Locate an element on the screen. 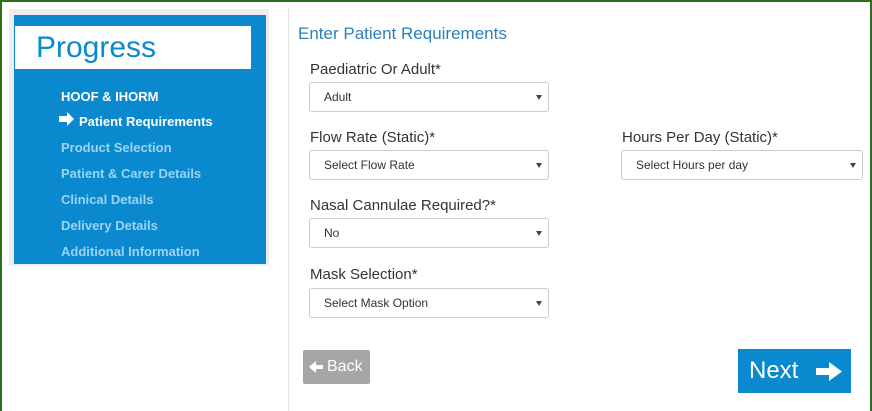  back-button-label: Back is located at coordinates (345, 366).